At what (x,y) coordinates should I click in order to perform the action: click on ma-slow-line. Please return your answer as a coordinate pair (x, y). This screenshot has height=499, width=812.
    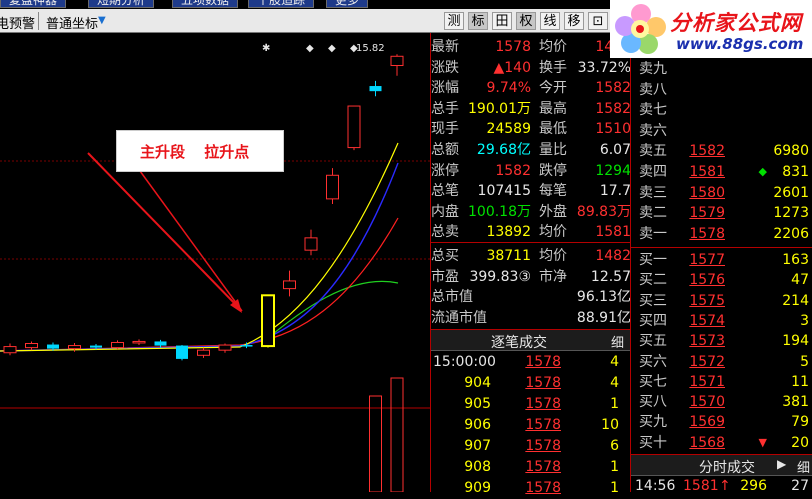
    Looking at the image, I should click on (199, 284).